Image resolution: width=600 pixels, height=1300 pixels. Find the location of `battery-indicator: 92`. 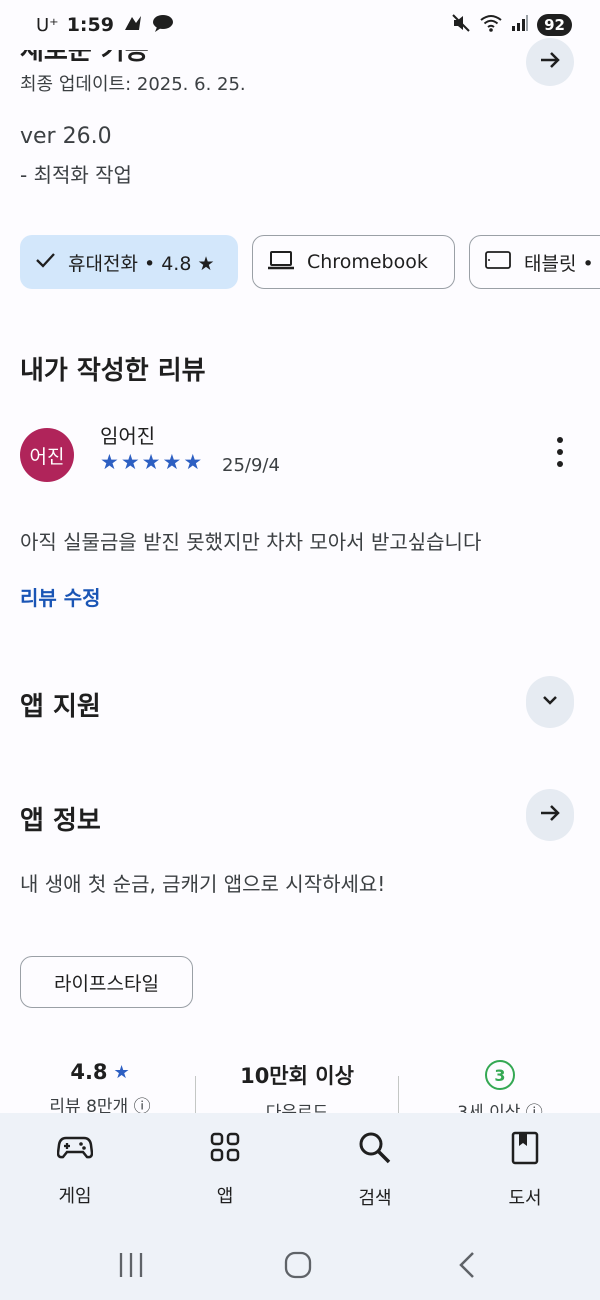

battery-indicator: 92 is located at coordinates (554, 25).